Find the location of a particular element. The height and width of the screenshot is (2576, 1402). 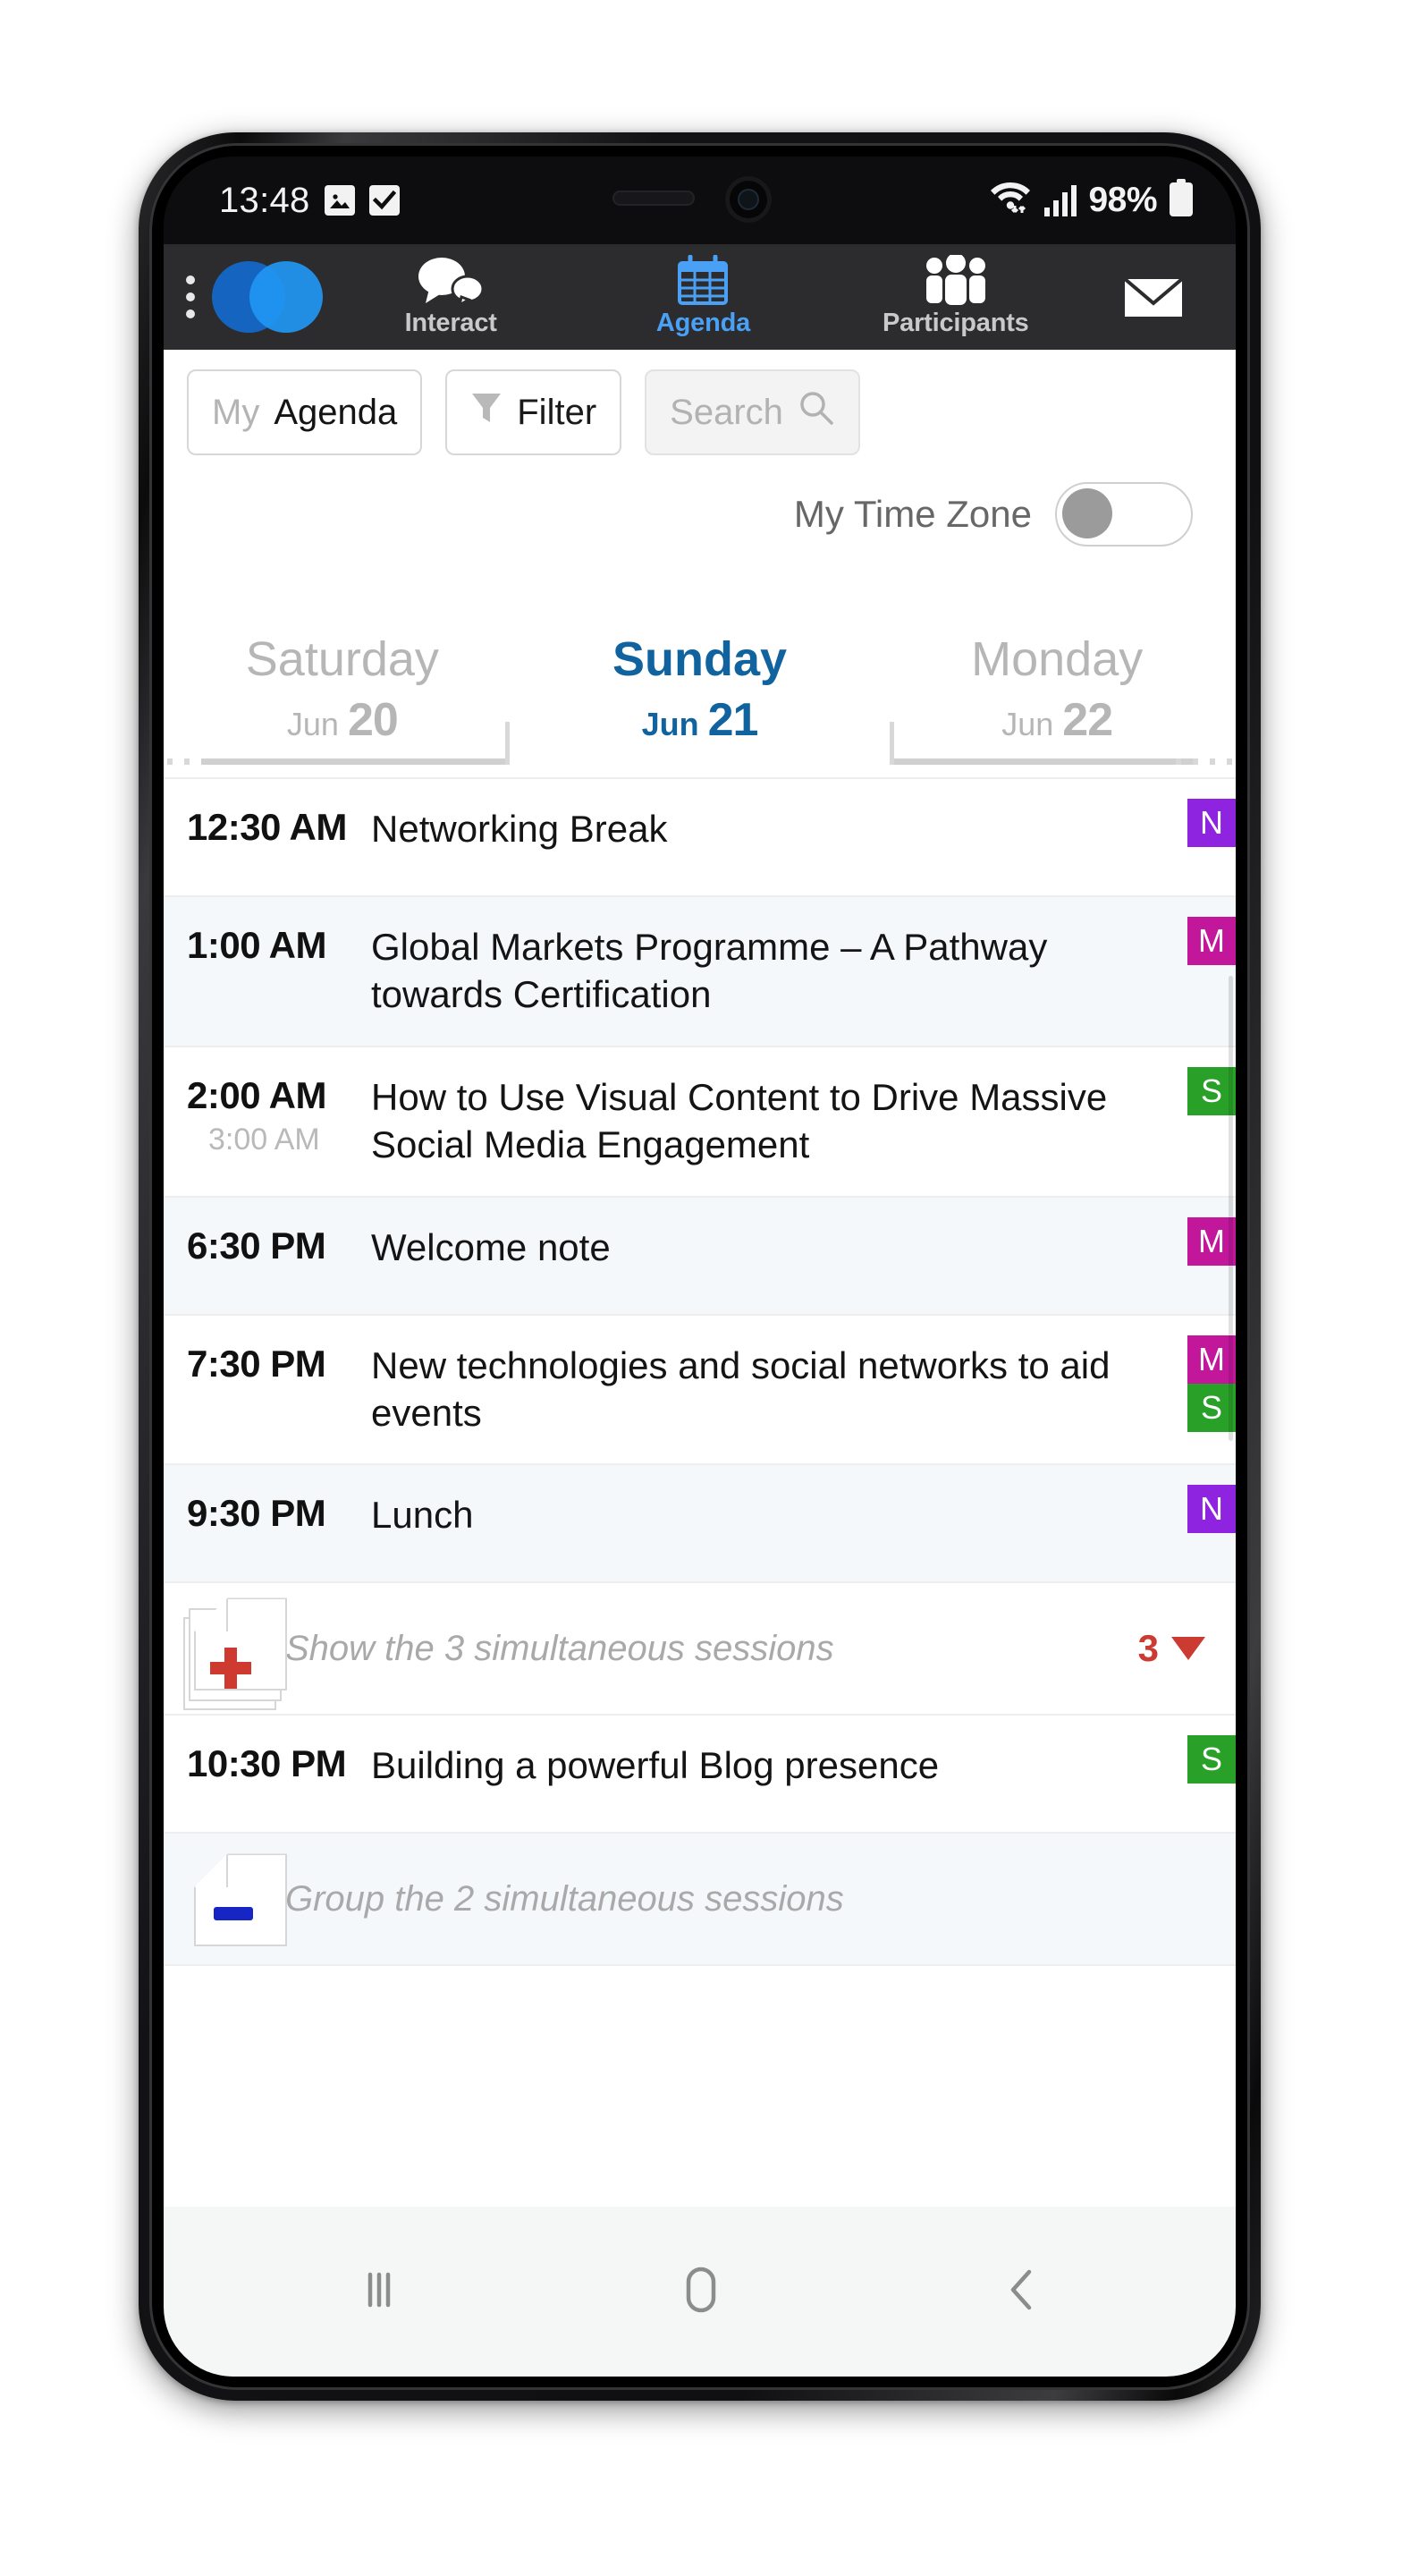

time-zone-row: My Time Zone is located at coordinates (700, 511).